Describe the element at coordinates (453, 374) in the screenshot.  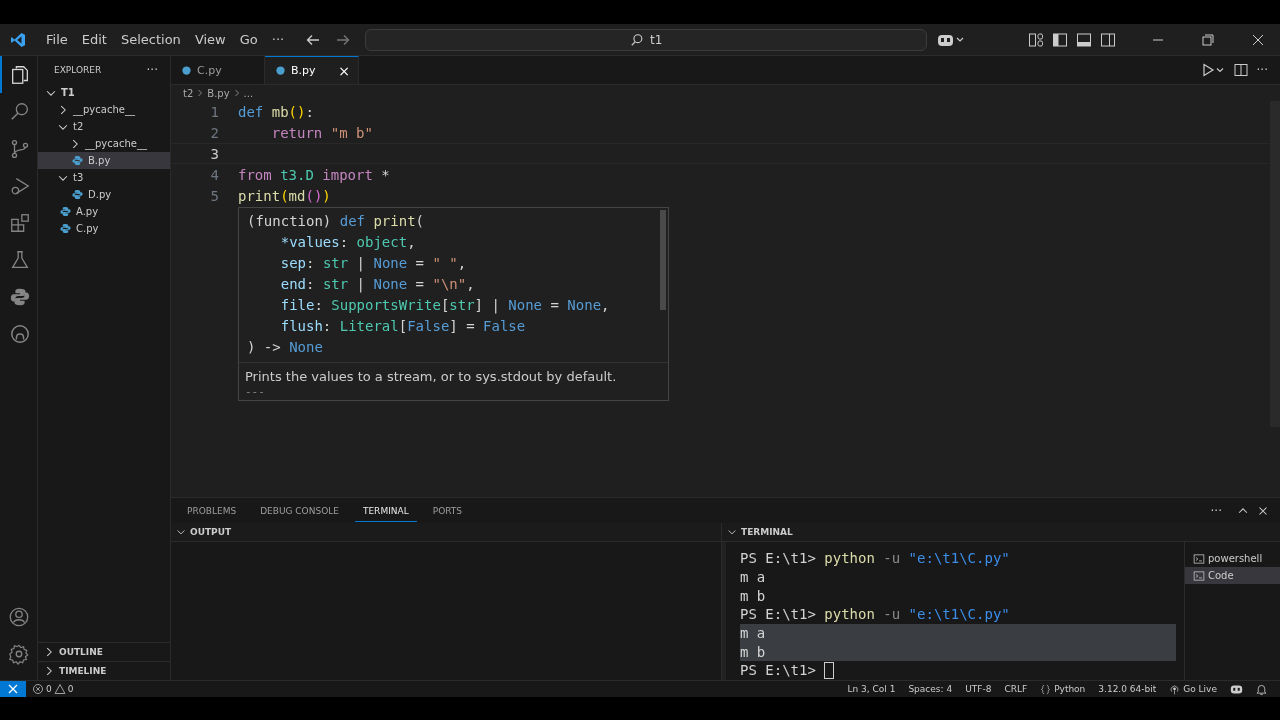
I see `doc-text: Prints the values to a stream, or to sys.stdout by default.` at that location.